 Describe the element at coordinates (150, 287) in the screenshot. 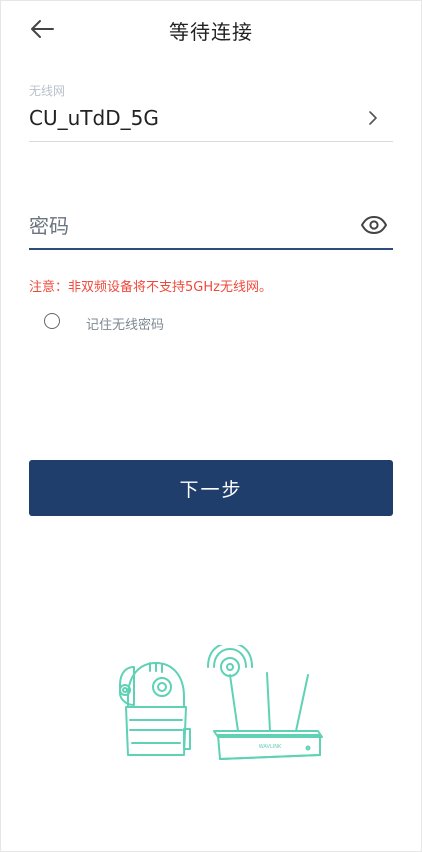

I see `dual-band-notice: 注意：非双频设备将不支持5GHz无线网。` at that location.